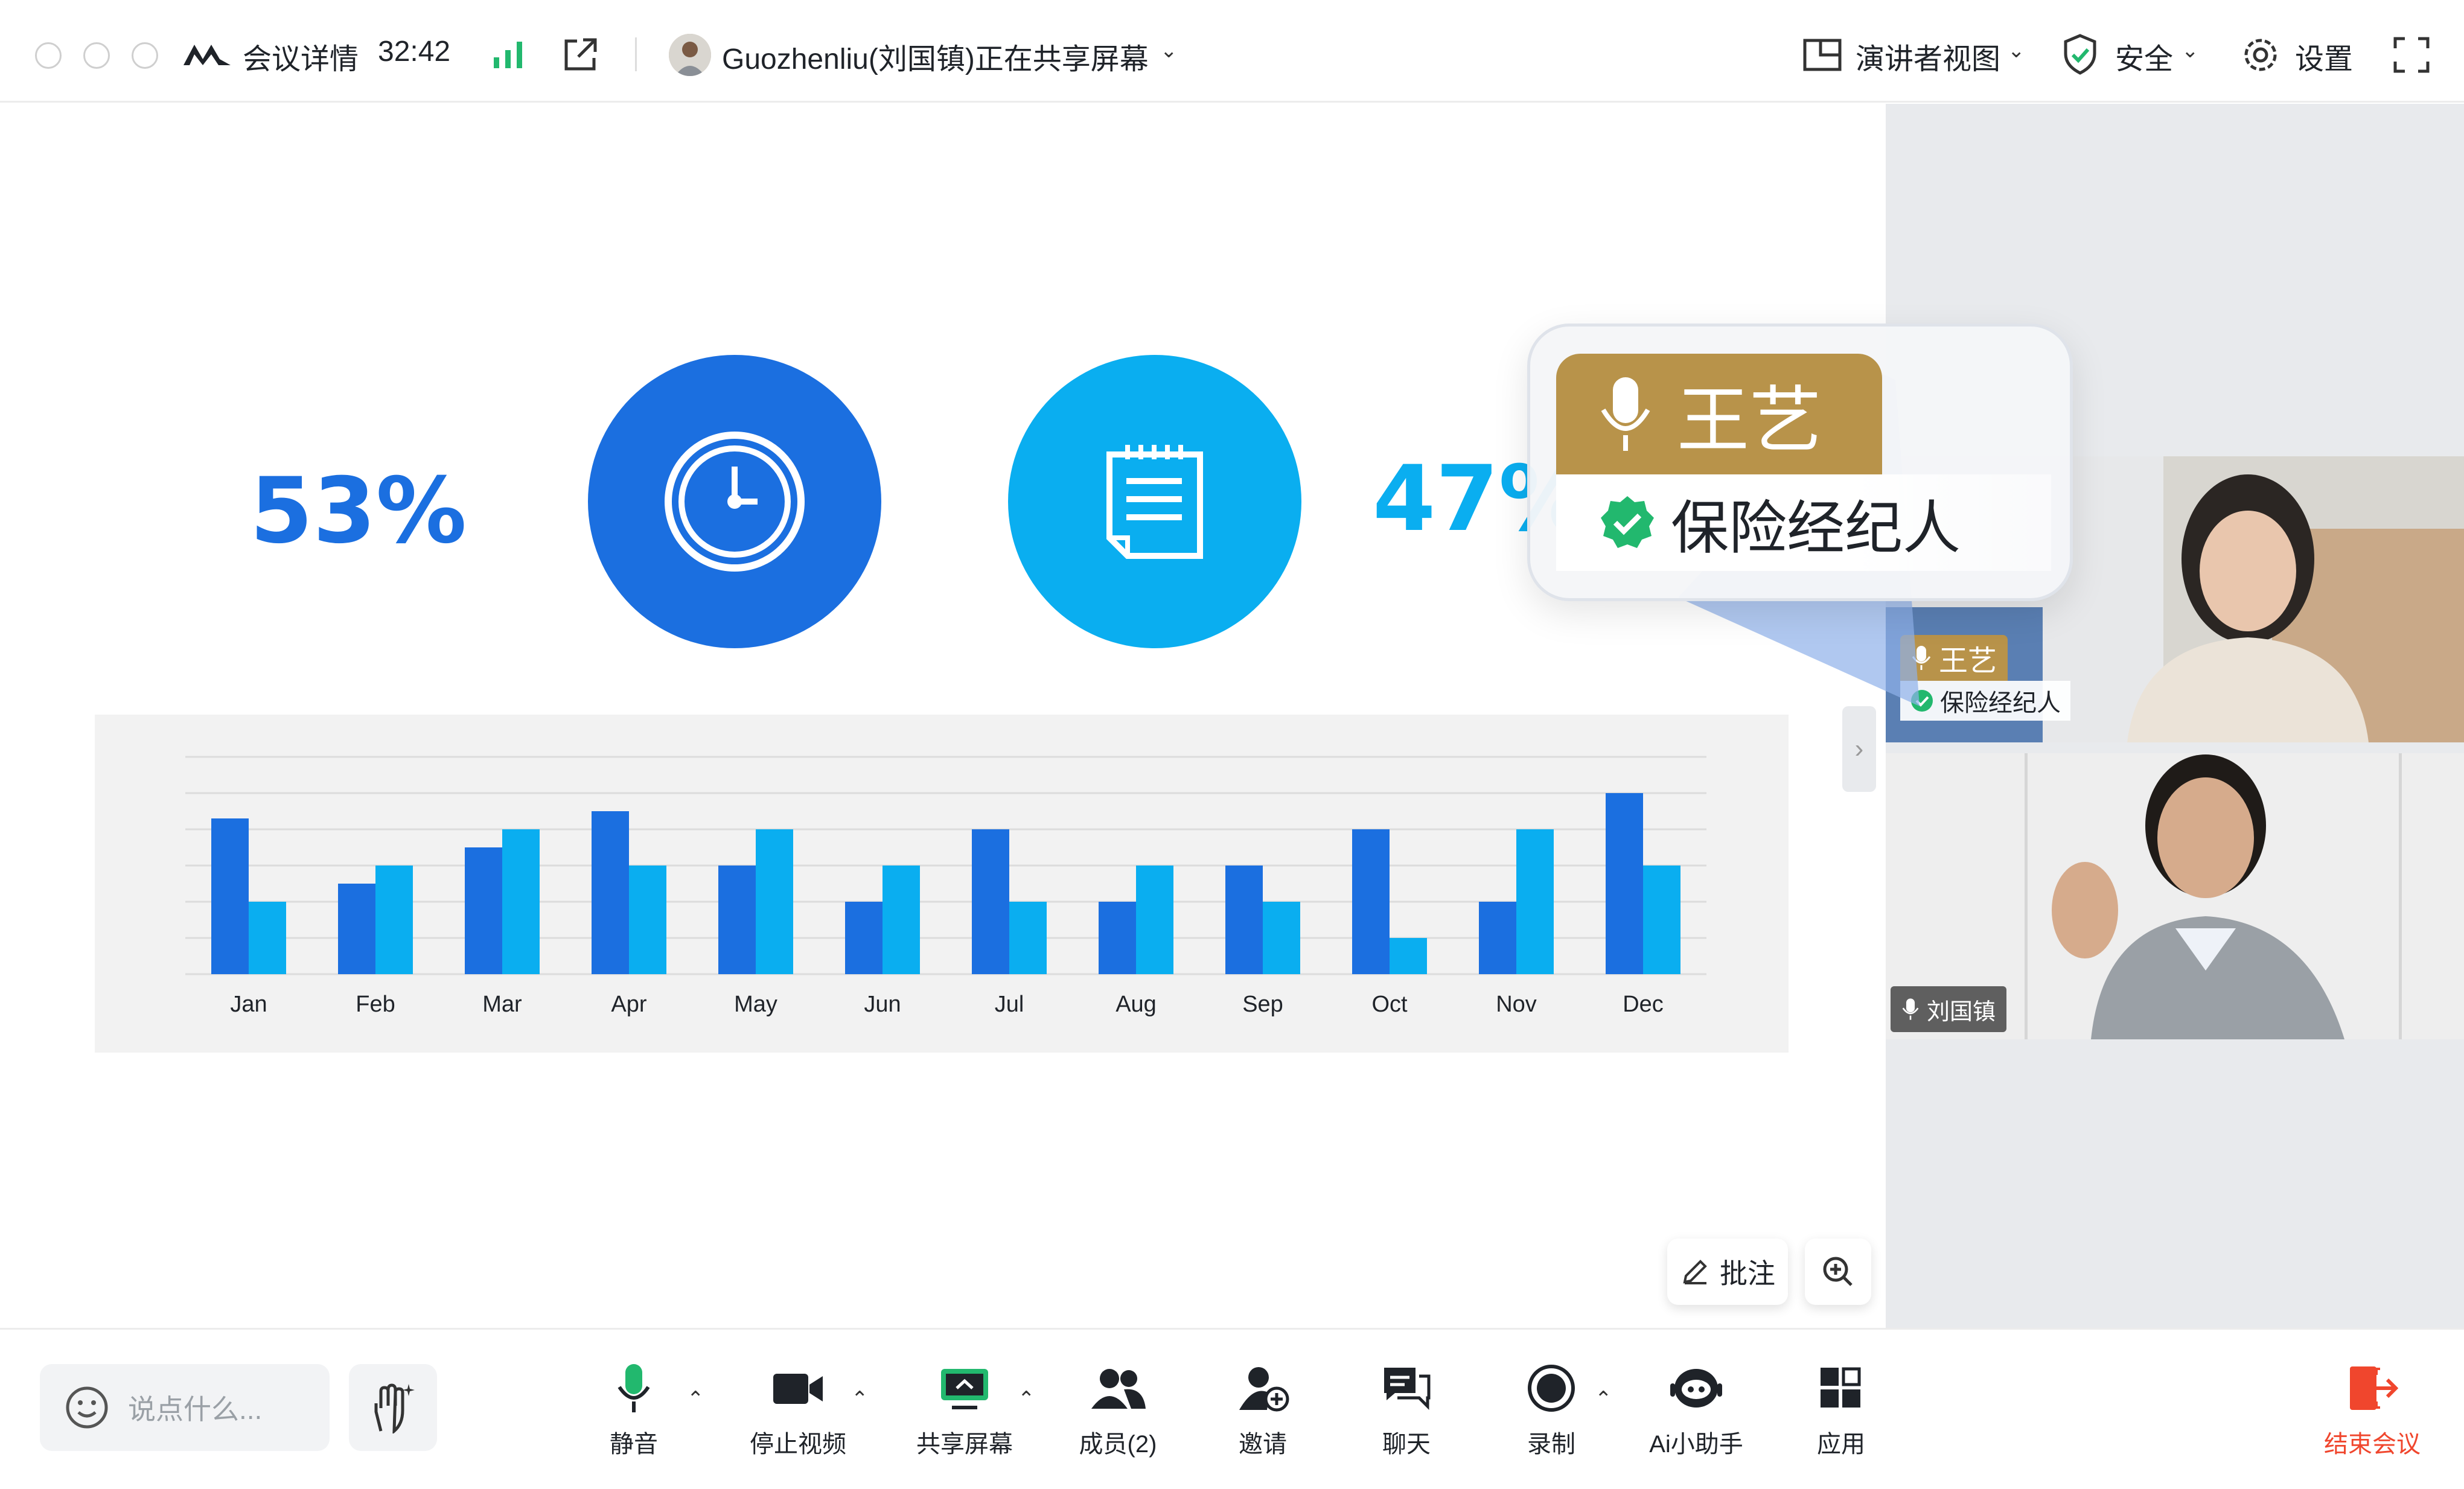 This screenshot has height=1489, width=2464. I want to click on record-icon, so click(1551, 1388).